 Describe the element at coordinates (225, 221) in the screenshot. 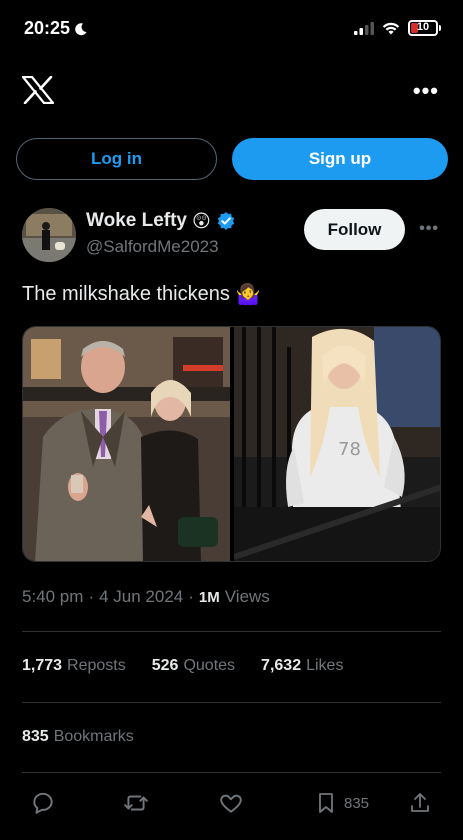

I see `verified-badge-icon` at that location.